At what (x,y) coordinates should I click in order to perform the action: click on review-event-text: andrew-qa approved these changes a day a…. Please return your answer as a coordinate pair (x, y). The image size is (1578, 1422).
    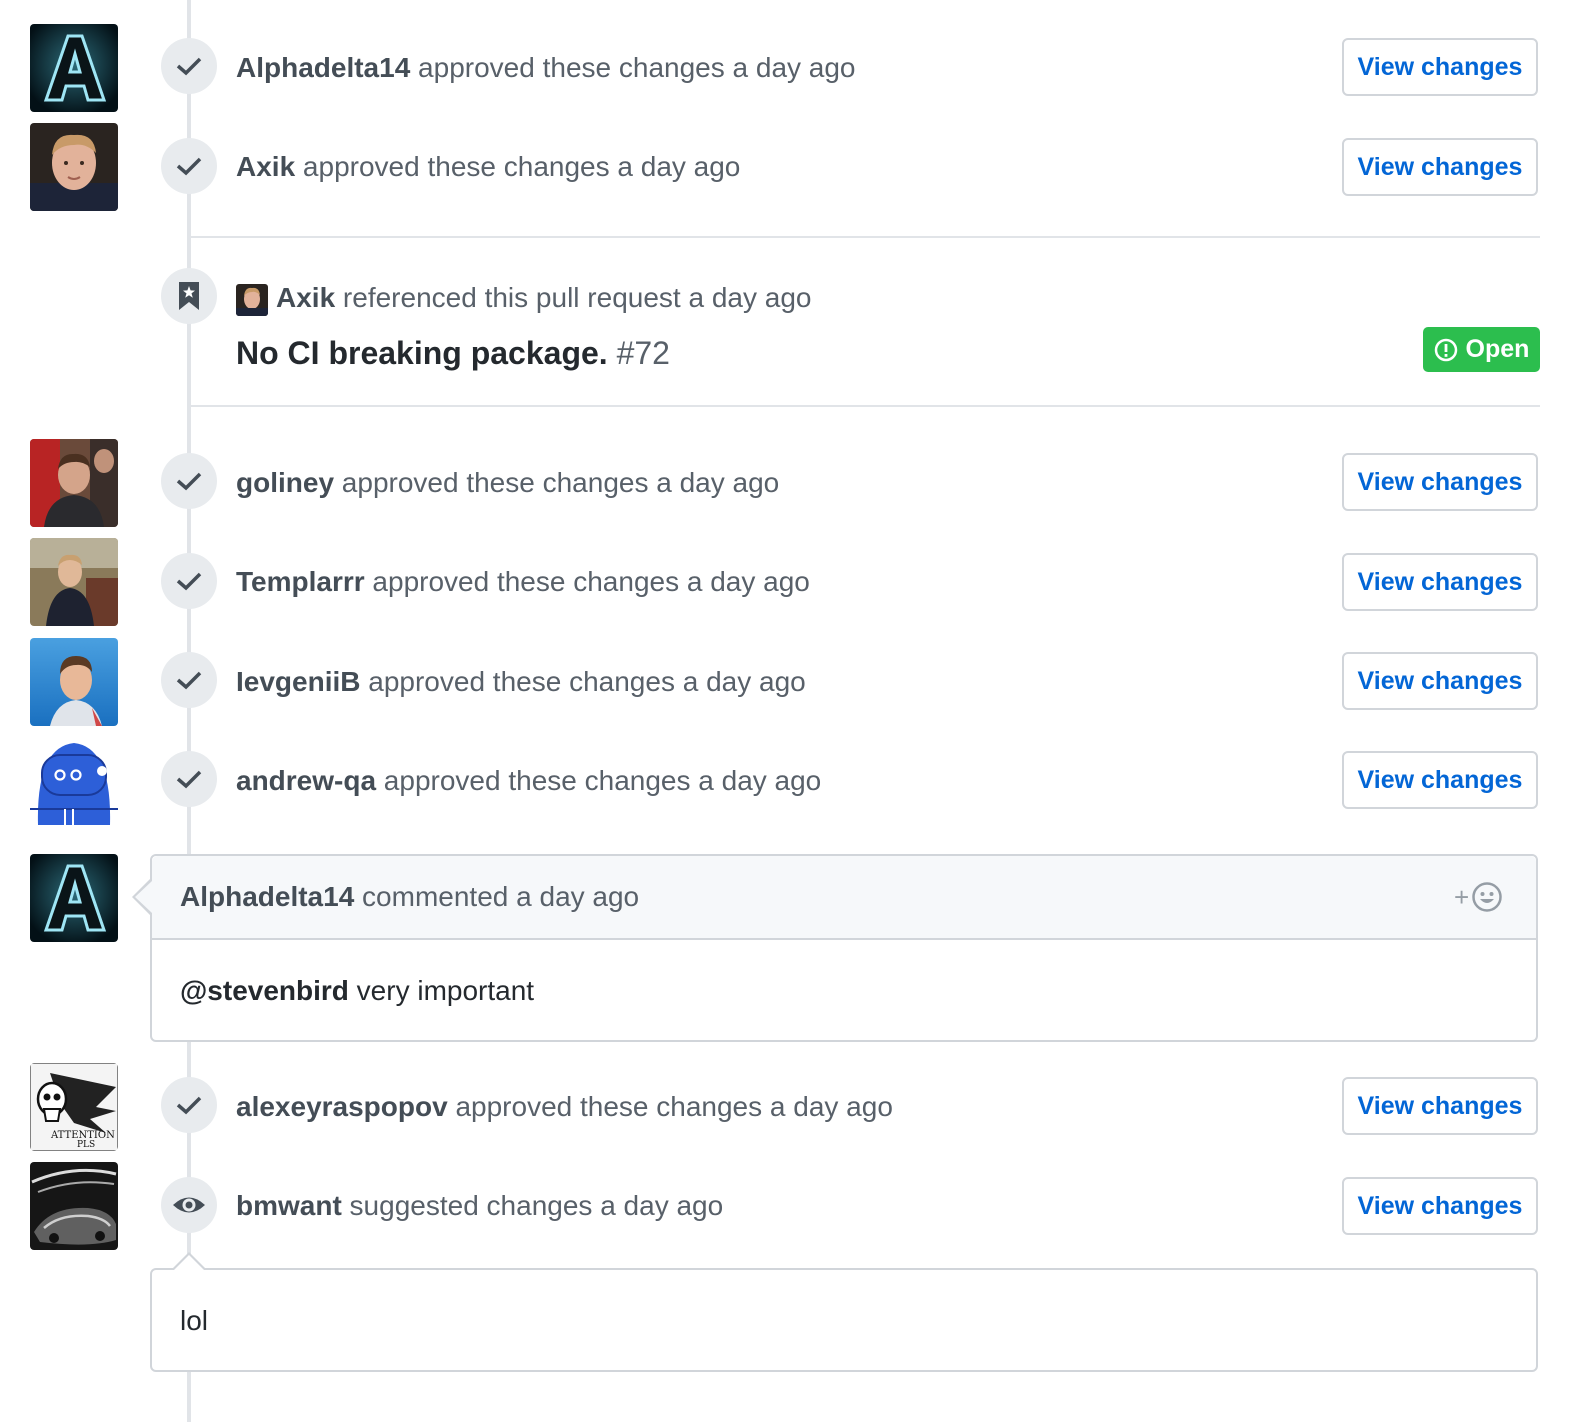
    Looking at the image, I should click on (528, 781).